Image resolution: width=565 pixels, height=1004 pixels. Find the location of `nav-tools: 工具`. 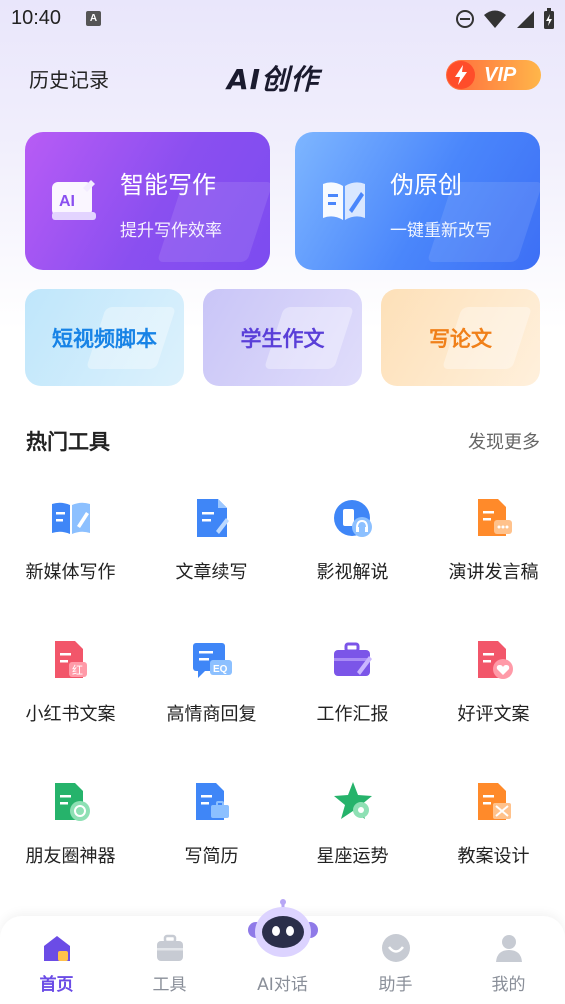

nav-tools: 工具 is located at coordinates (169, 960).